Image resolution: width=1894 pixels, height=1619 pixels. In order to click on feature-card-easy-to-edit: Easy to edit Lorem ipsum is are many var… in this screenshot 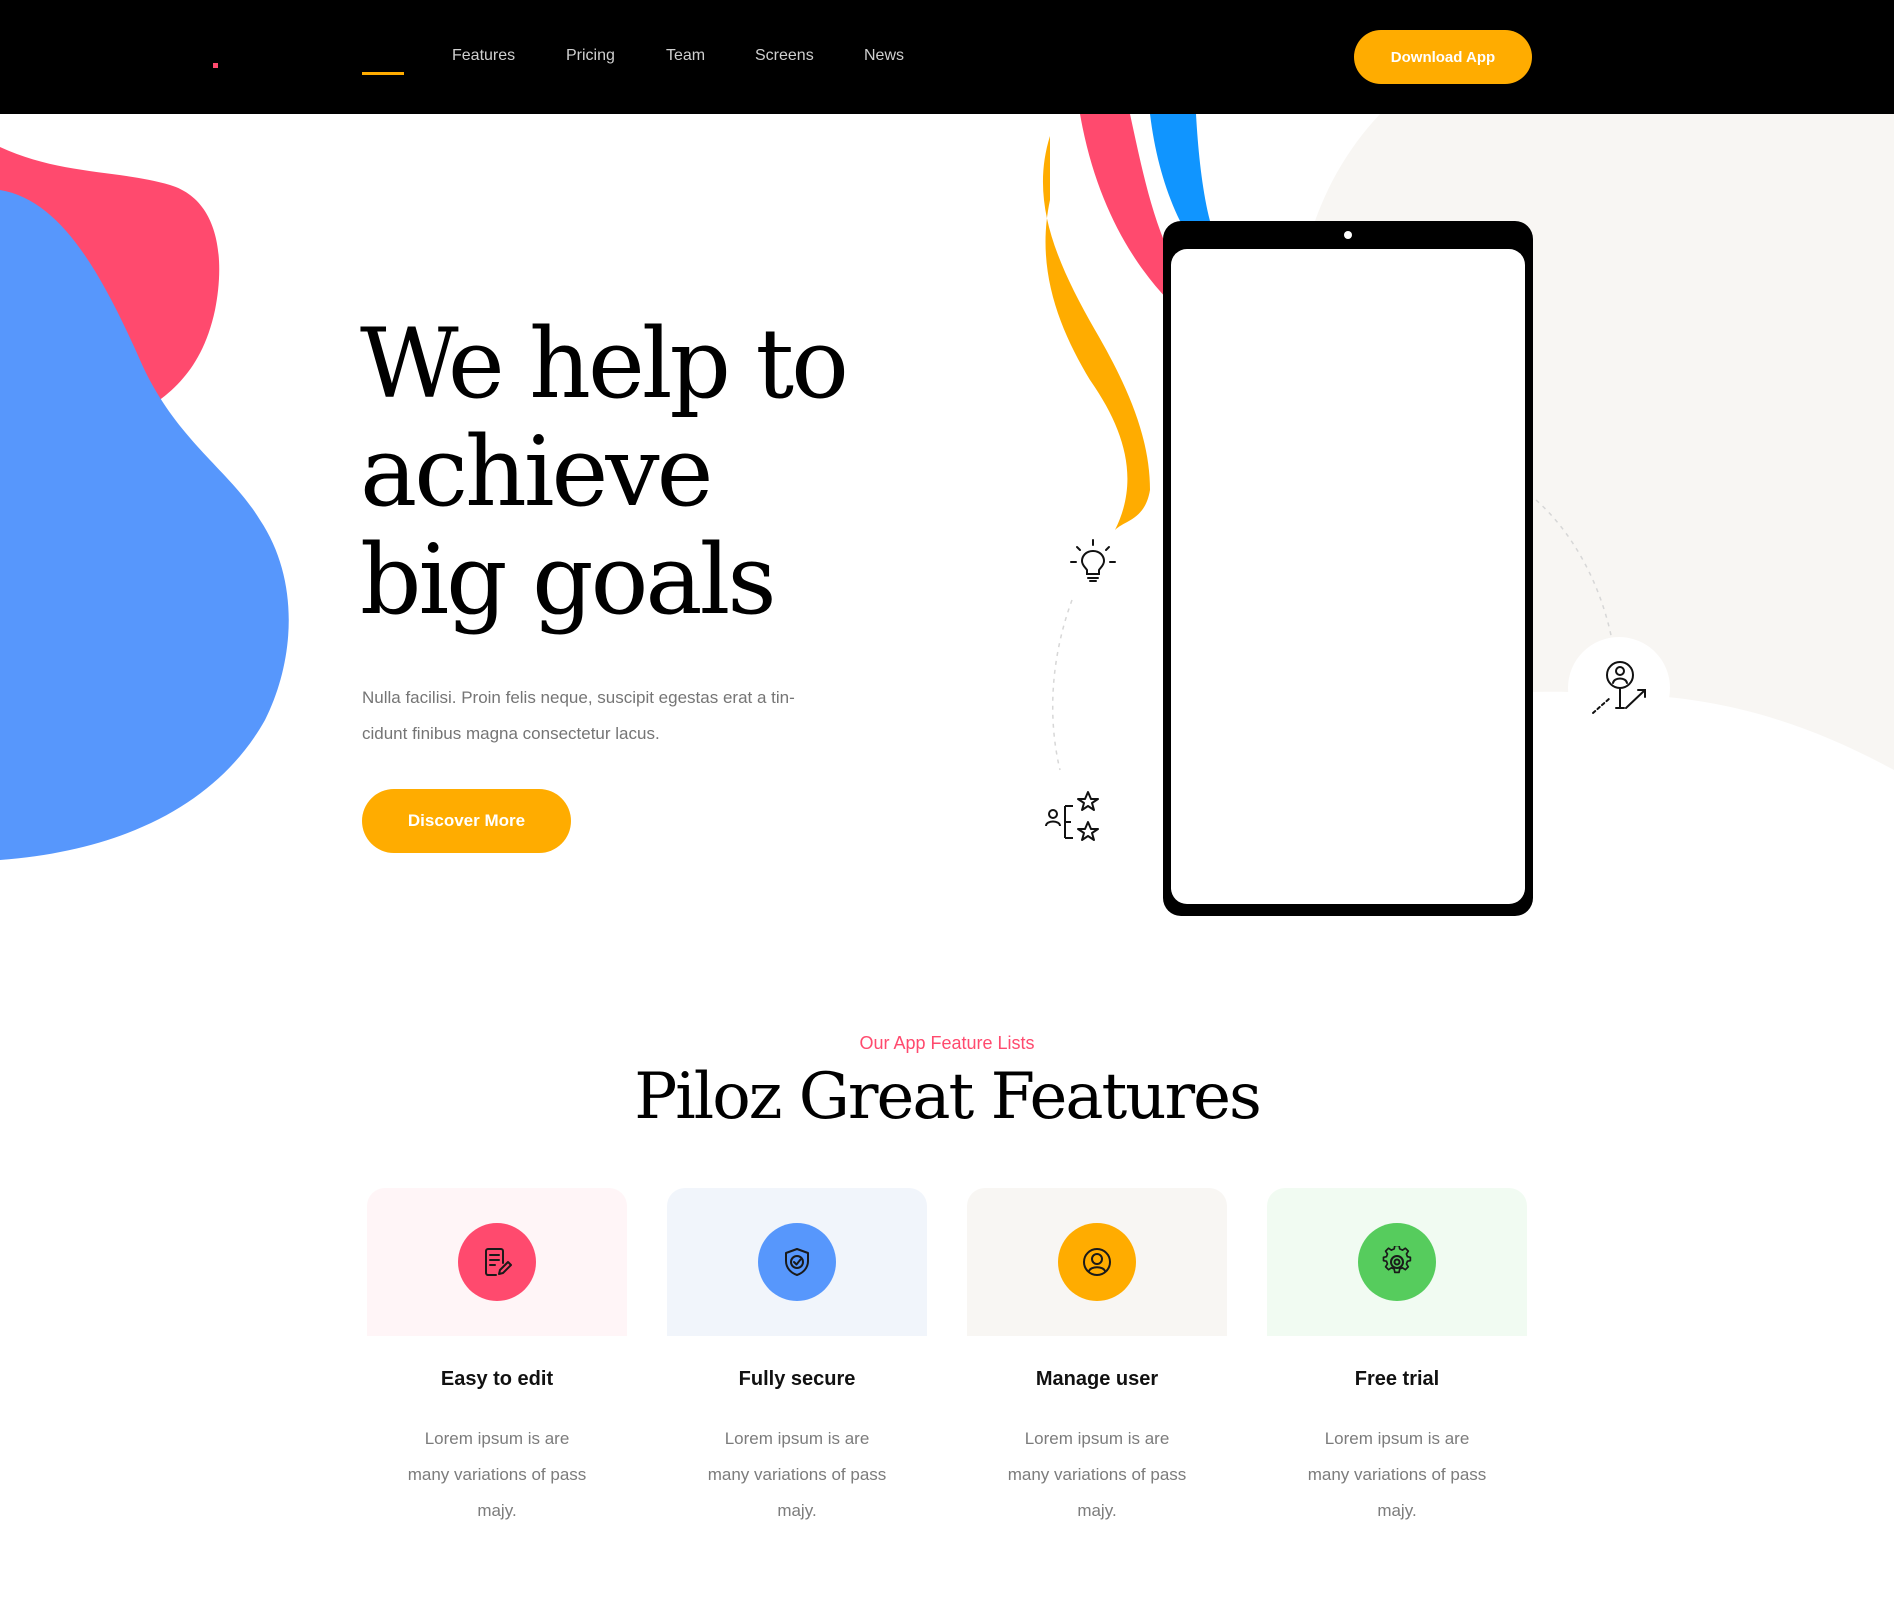, I will do `click(497, 1358)`.